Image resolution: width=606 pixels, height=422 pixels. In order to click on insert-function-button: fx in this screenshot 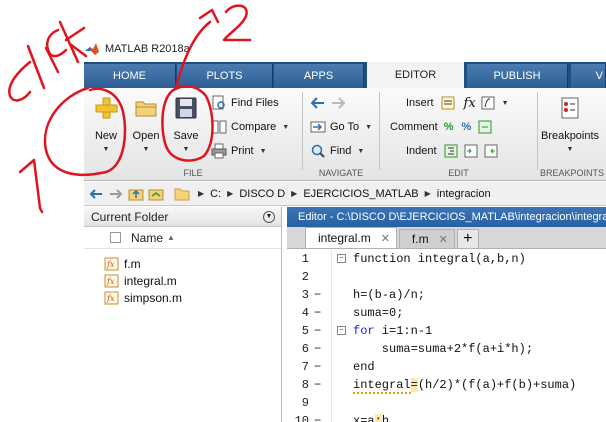, I will do `click(470, 103)`.